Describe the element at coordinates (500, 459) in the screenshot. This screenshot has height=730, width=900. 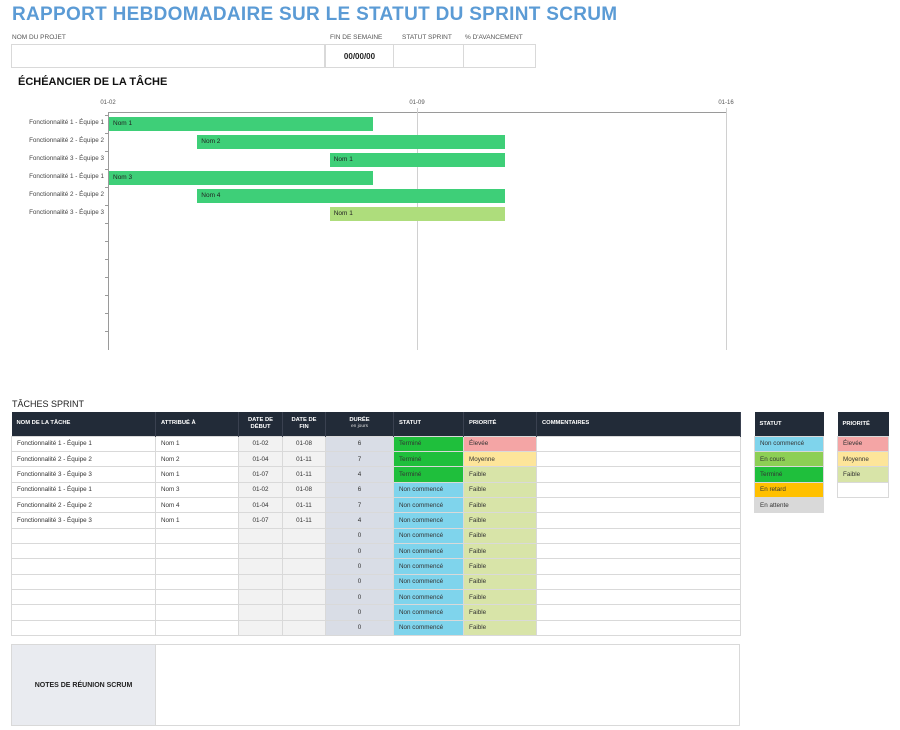
I see `priority-cell: Moyenne` at that location.